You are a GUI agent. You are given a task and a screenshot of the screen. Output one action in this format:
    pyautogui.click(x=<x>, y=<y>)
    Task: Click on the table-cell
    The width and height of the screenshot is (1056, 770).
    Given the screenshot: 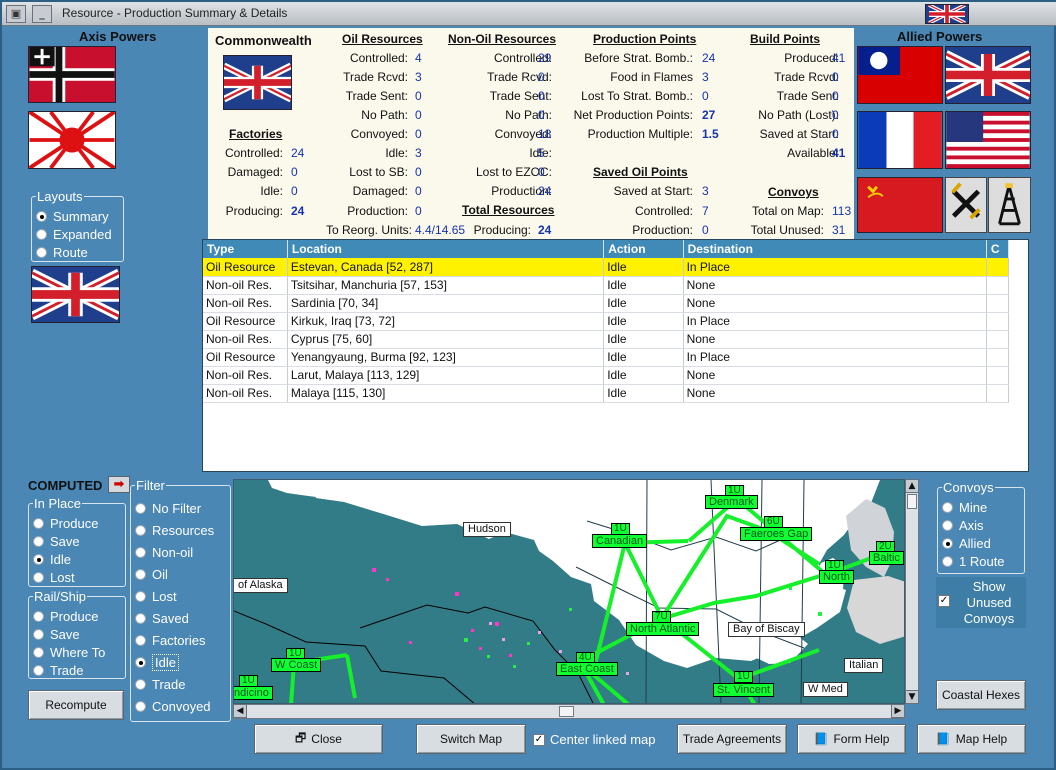 What is the action you would take?
    pyautogui.click(x=998, y=339)
    